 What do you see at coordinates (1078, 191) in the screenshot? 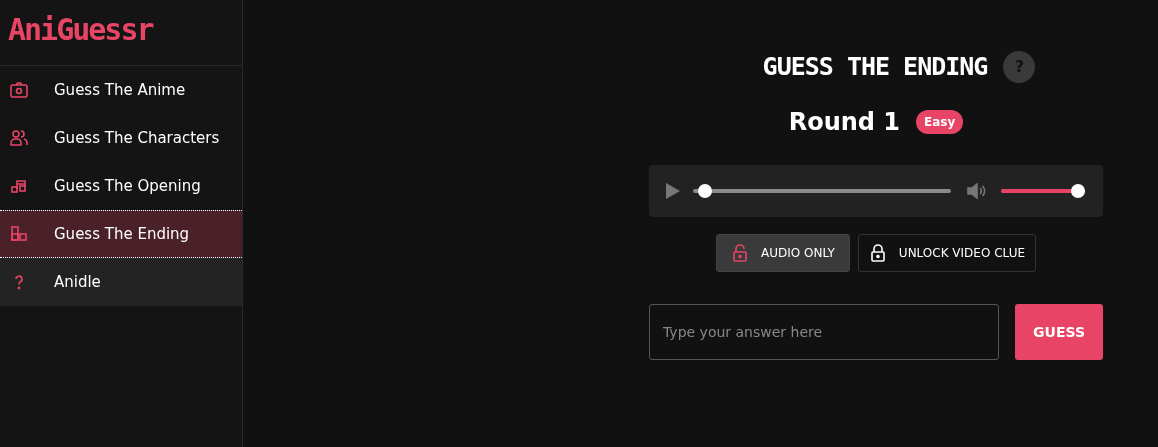
I see `volume-thumb` at bounding box center [1078, 191].